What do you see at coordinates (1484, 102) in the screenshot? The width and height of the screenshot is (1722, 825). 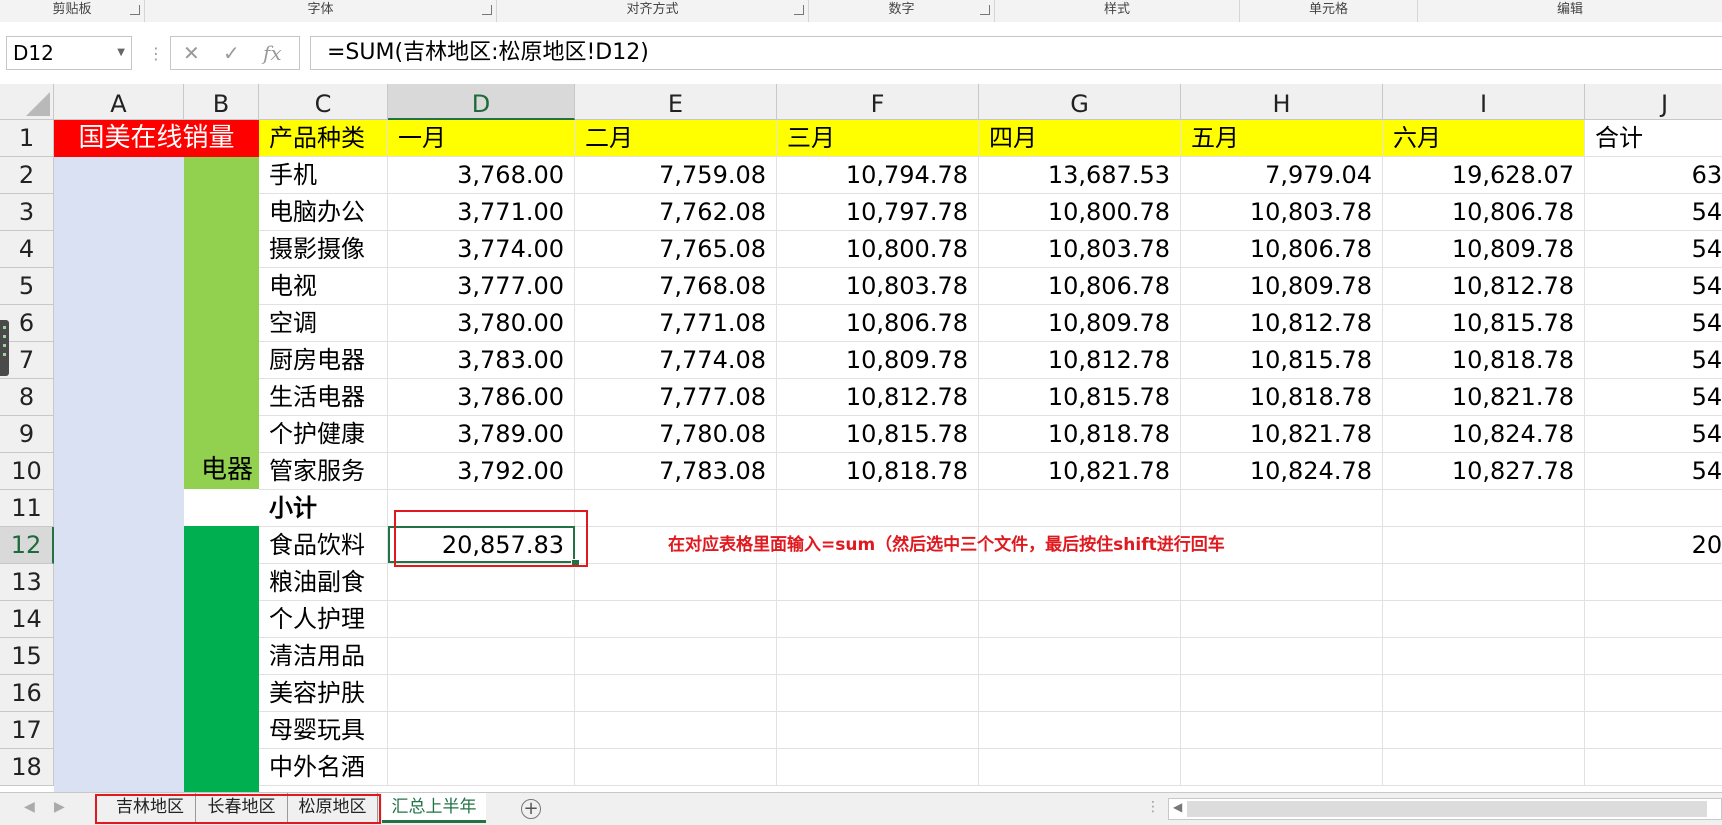 I see `column-header-i: I` at bounding box center [1484, 102].